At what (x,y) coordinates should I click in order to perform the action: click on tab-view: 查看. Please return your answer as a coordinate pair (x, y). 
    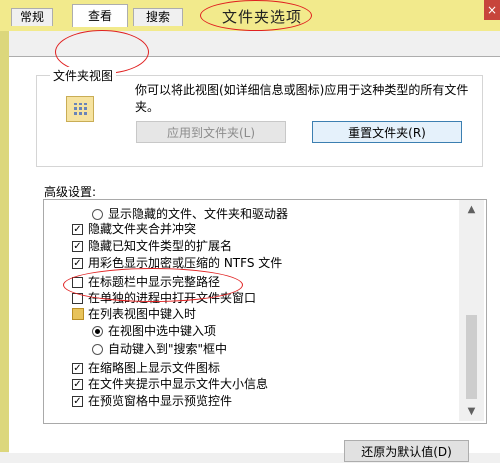
    Looking at the image, I should click on (100, 15).